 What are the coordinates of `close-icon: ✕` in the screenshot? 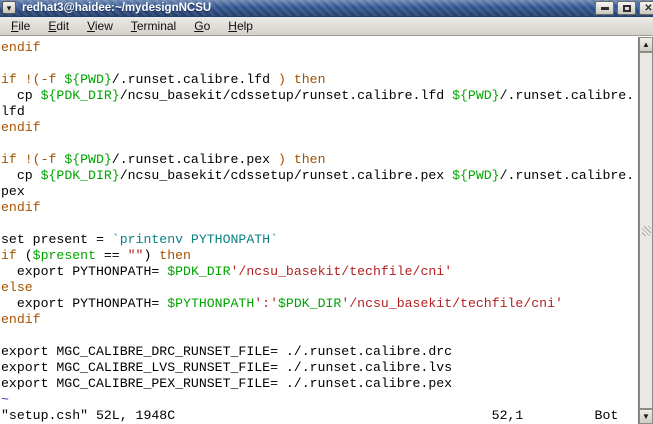 It's located at (648, 8).